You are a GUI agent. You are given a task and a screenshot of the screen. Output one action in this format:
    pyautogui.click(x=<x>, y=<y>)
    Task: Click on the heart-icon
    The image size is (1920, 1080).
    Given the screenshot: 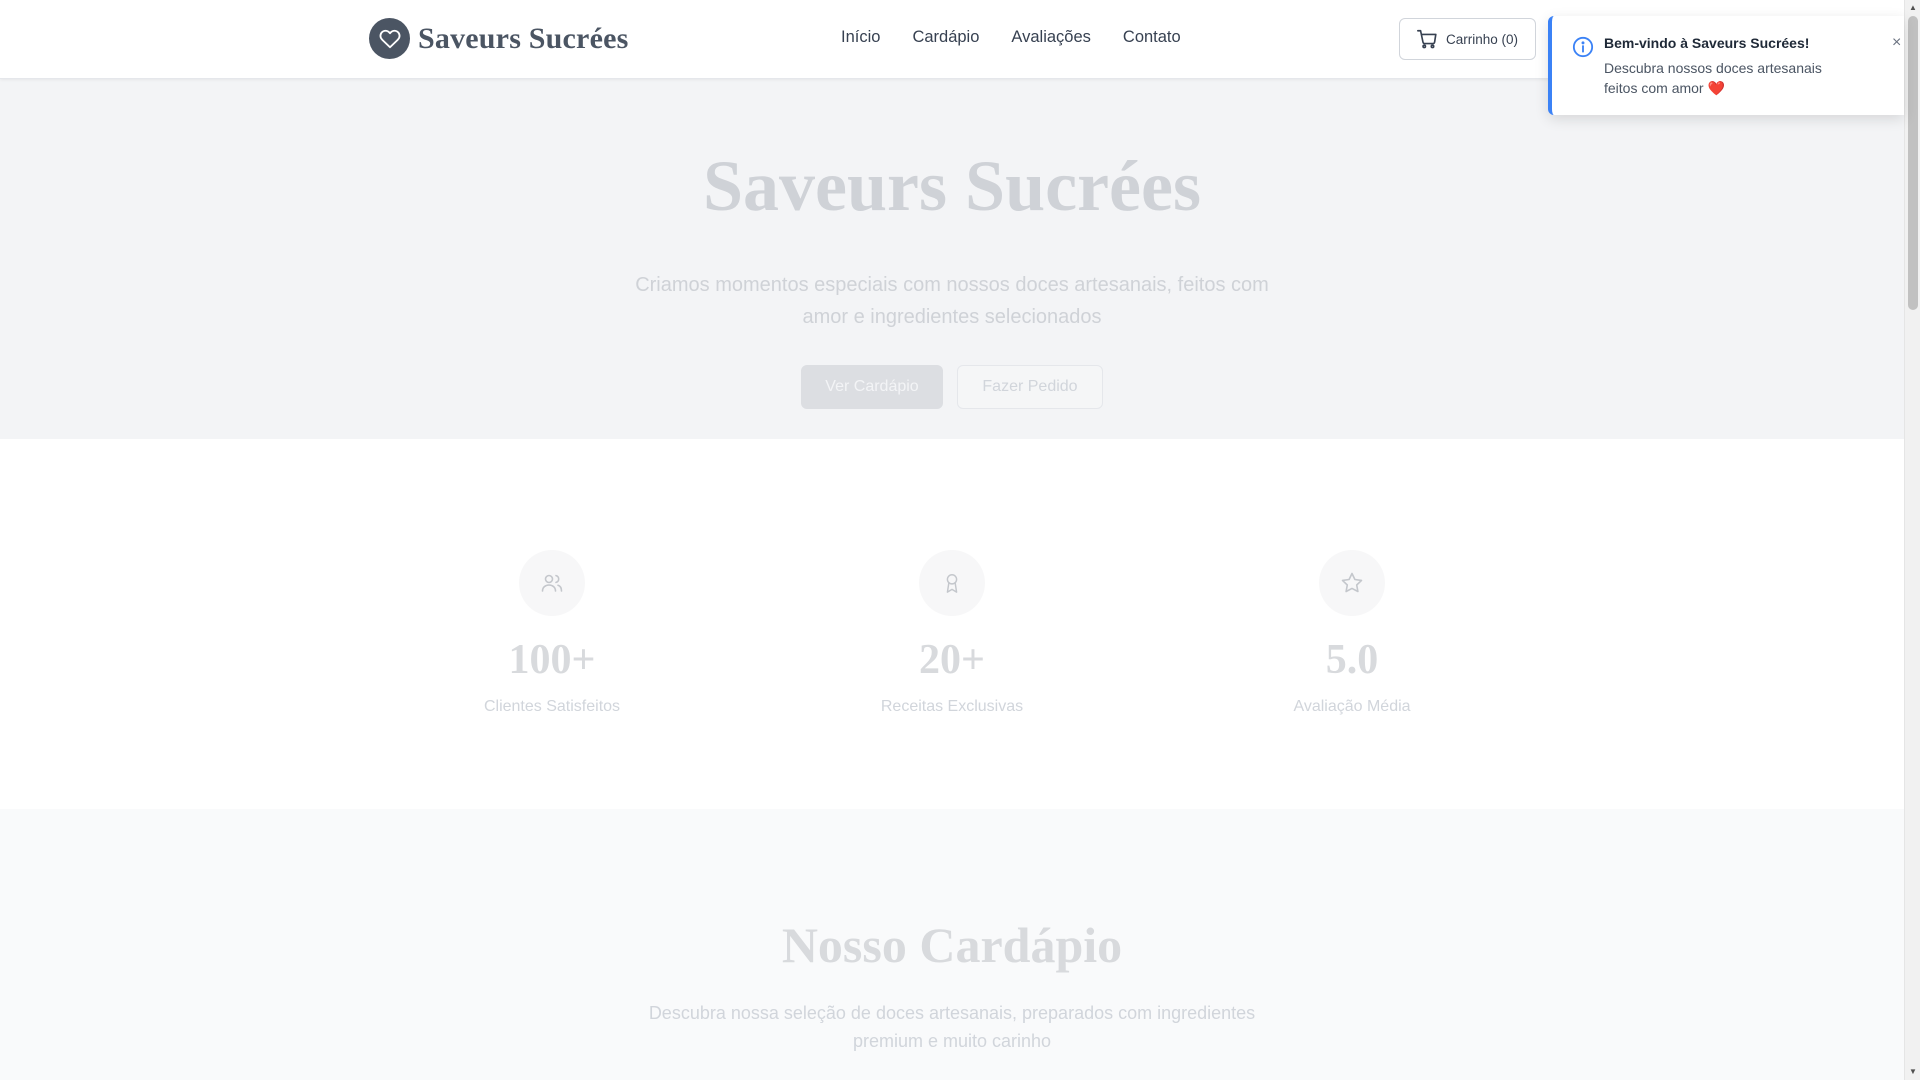 What is the action you would take?
    pyautogui.click(x=389, y=38)
    